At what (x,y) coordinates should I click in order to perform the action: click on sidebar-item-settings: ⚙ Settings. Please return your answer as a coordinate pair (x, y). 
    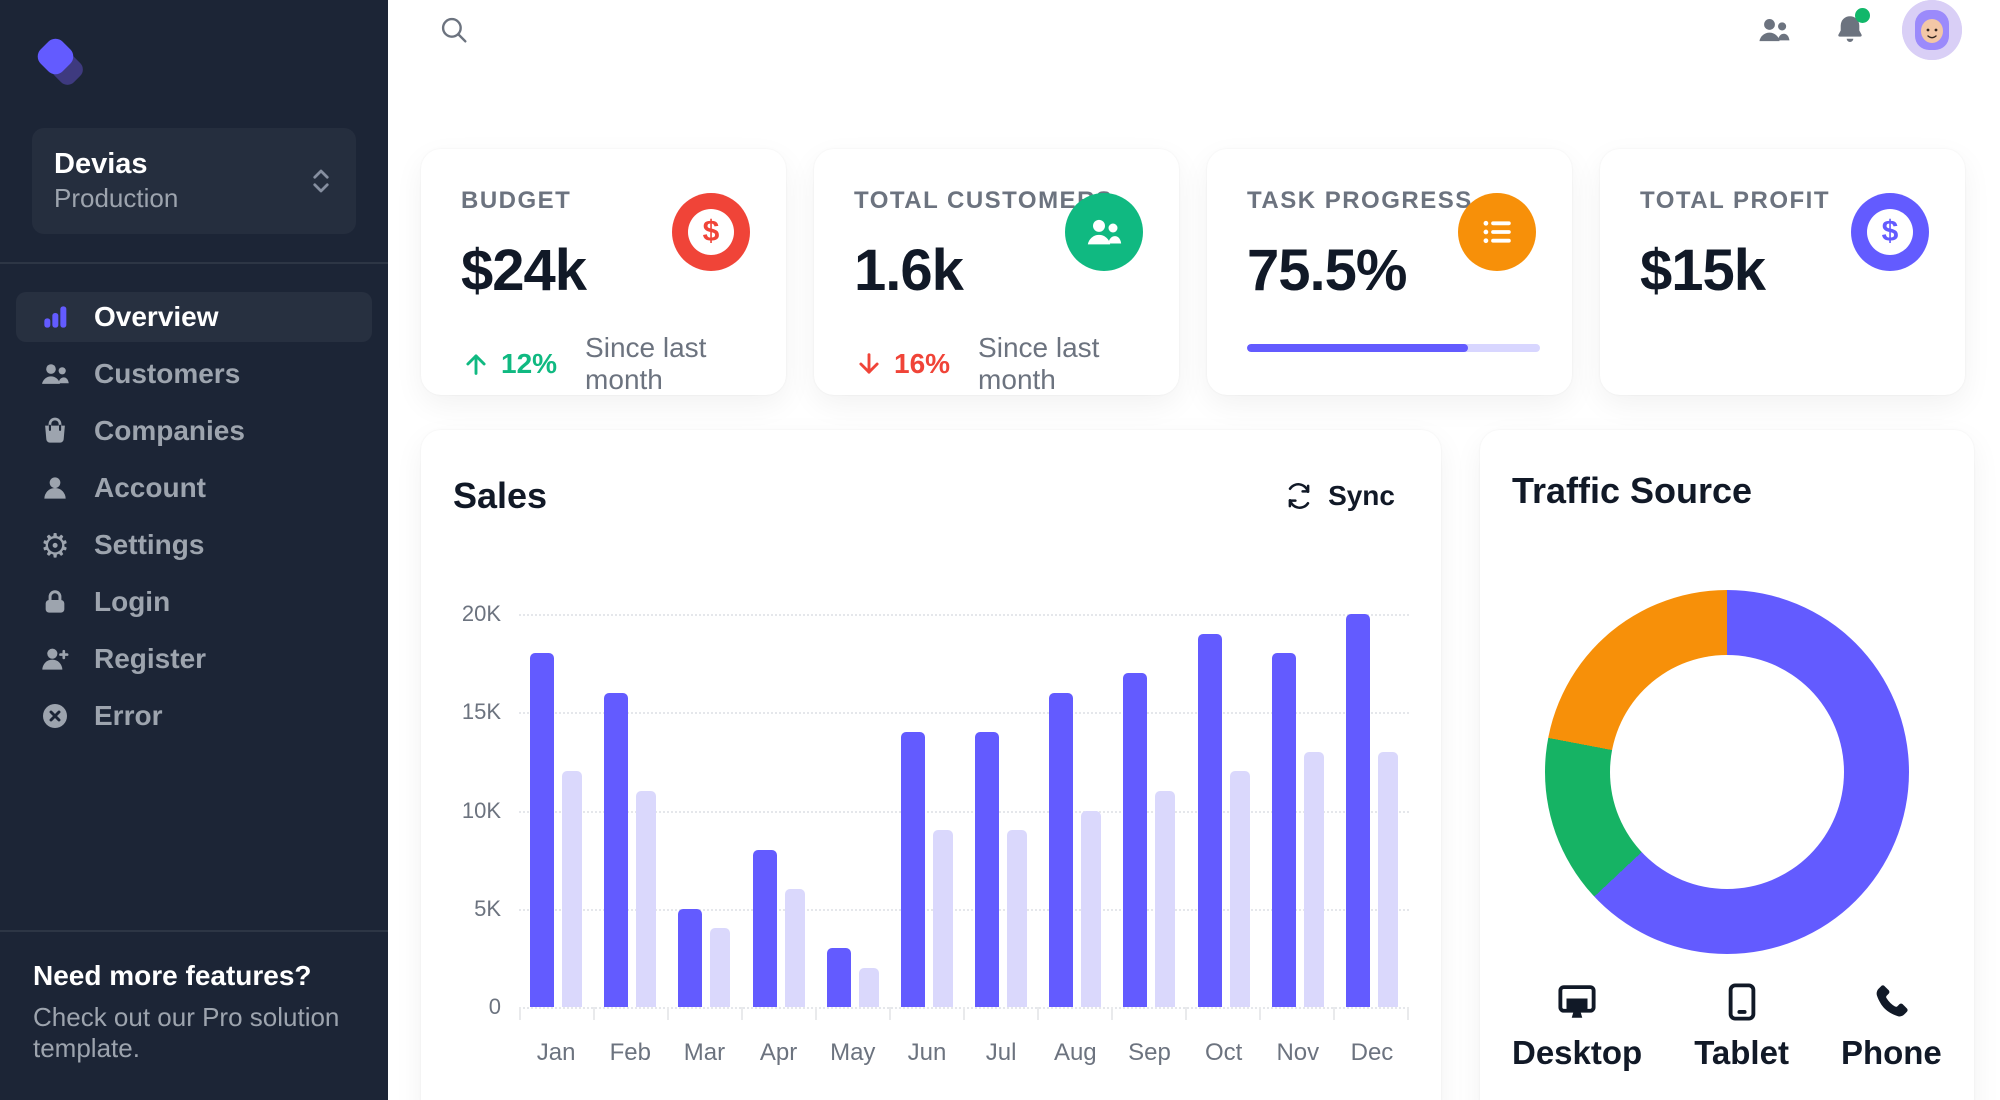
    Looking at the image, I should click on (194, 545).